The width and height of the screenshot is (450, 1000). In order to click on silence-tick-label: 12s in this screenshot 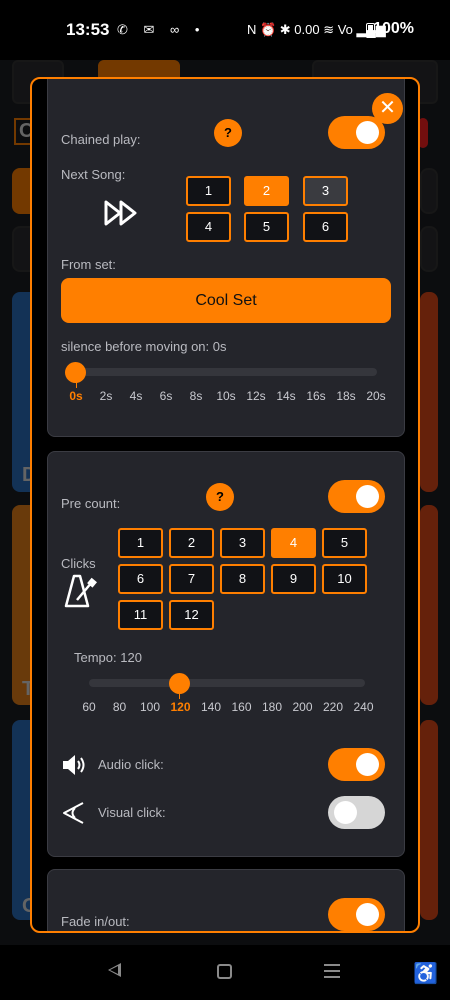, I will do `click(256, 396)`.